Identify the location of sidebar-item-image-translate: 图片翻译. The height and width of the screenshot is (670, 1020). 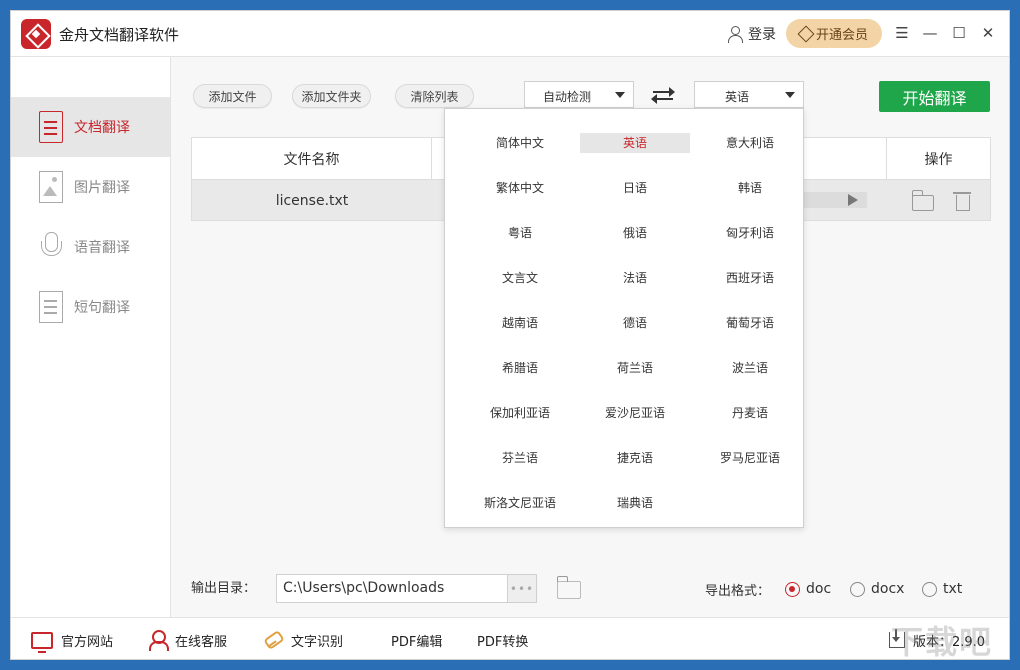
(90, 187).